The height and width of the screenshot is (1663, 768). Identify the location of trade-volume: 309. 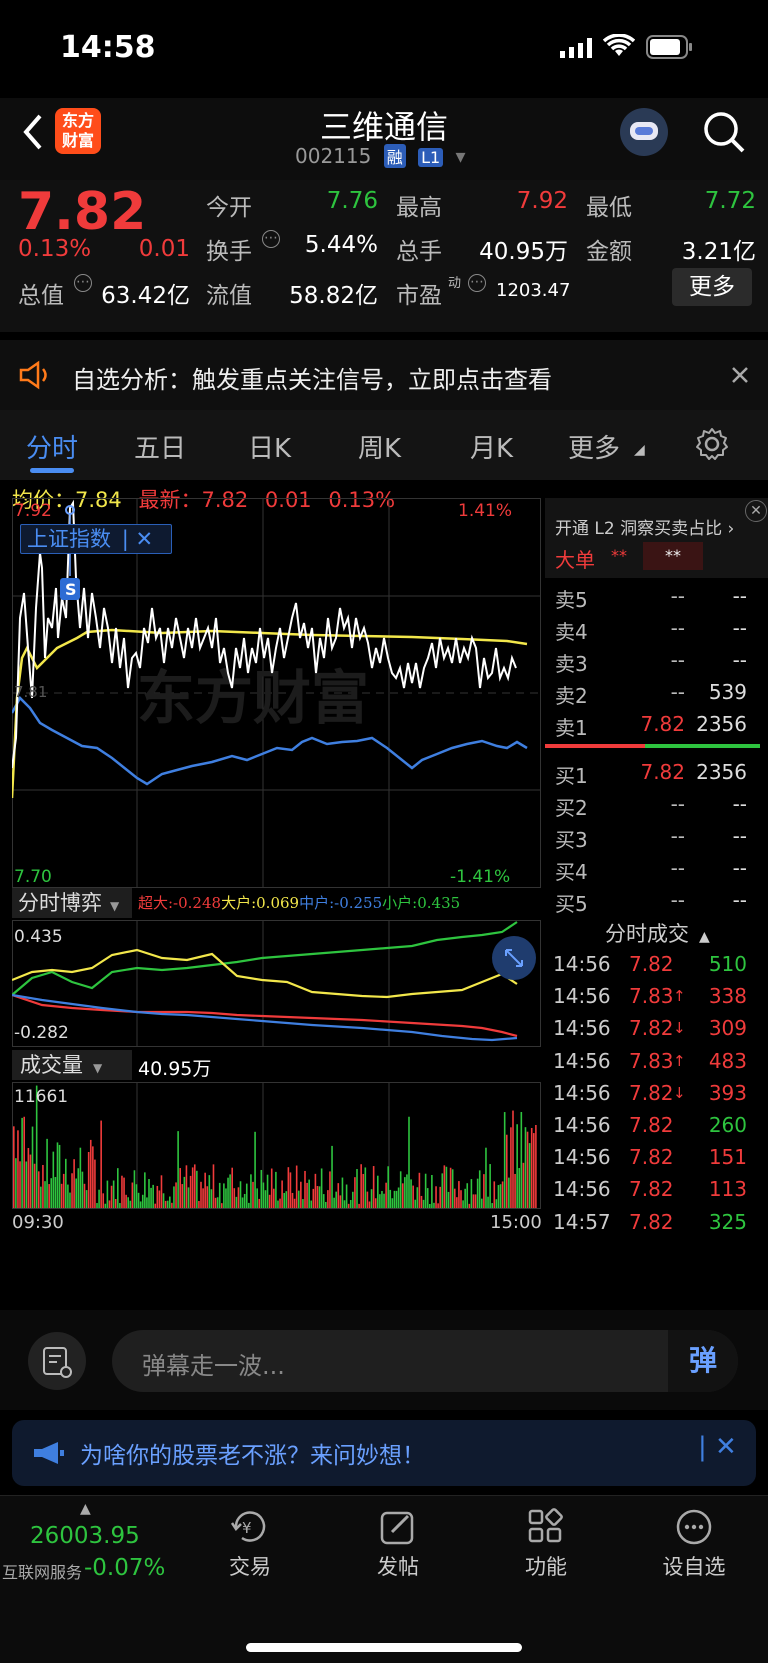
(727, 1028).